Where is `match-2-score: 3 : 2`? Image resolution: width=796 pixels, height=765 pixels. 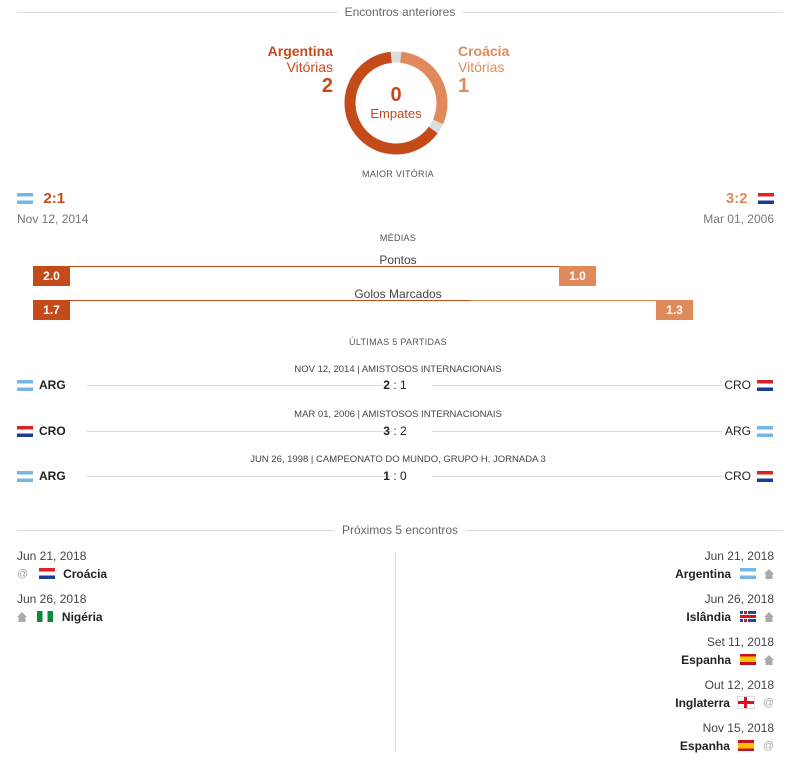 match-2-score: 3 : 2 is located at coordinates (395, 431).